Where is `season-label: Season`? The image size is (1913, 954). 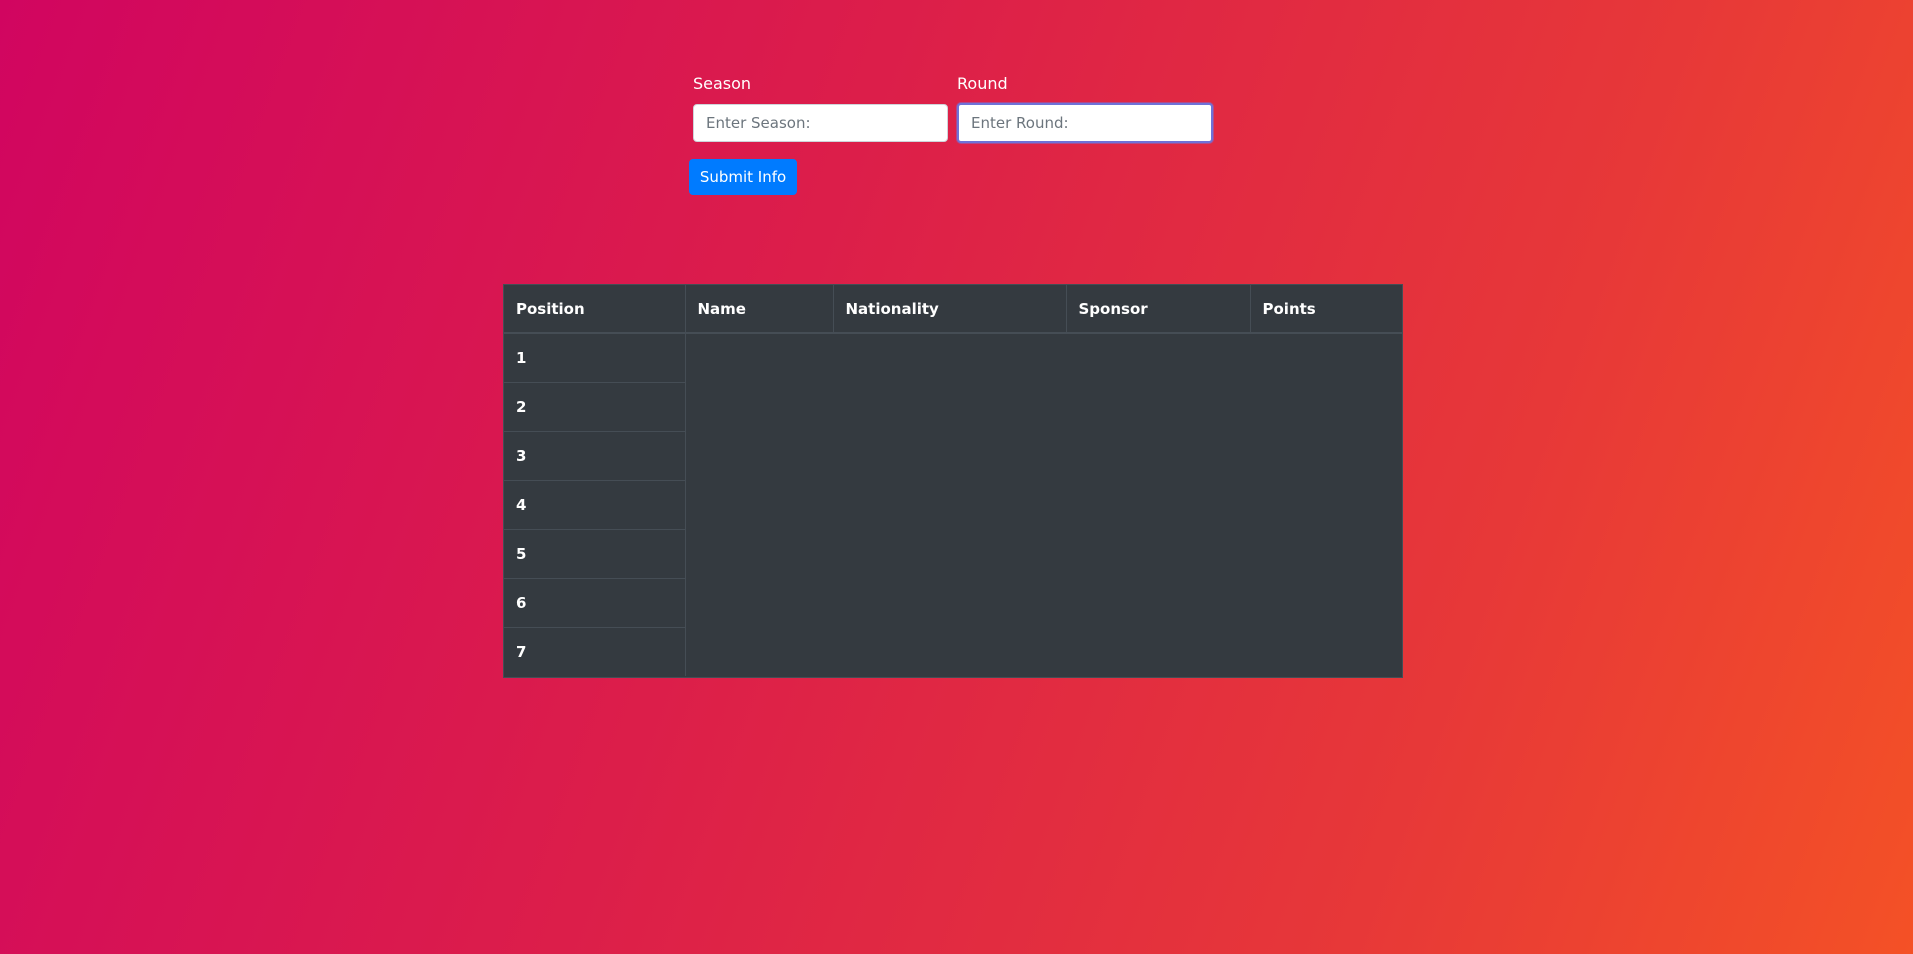
season-label: Season is located at coordinates (722, 83).